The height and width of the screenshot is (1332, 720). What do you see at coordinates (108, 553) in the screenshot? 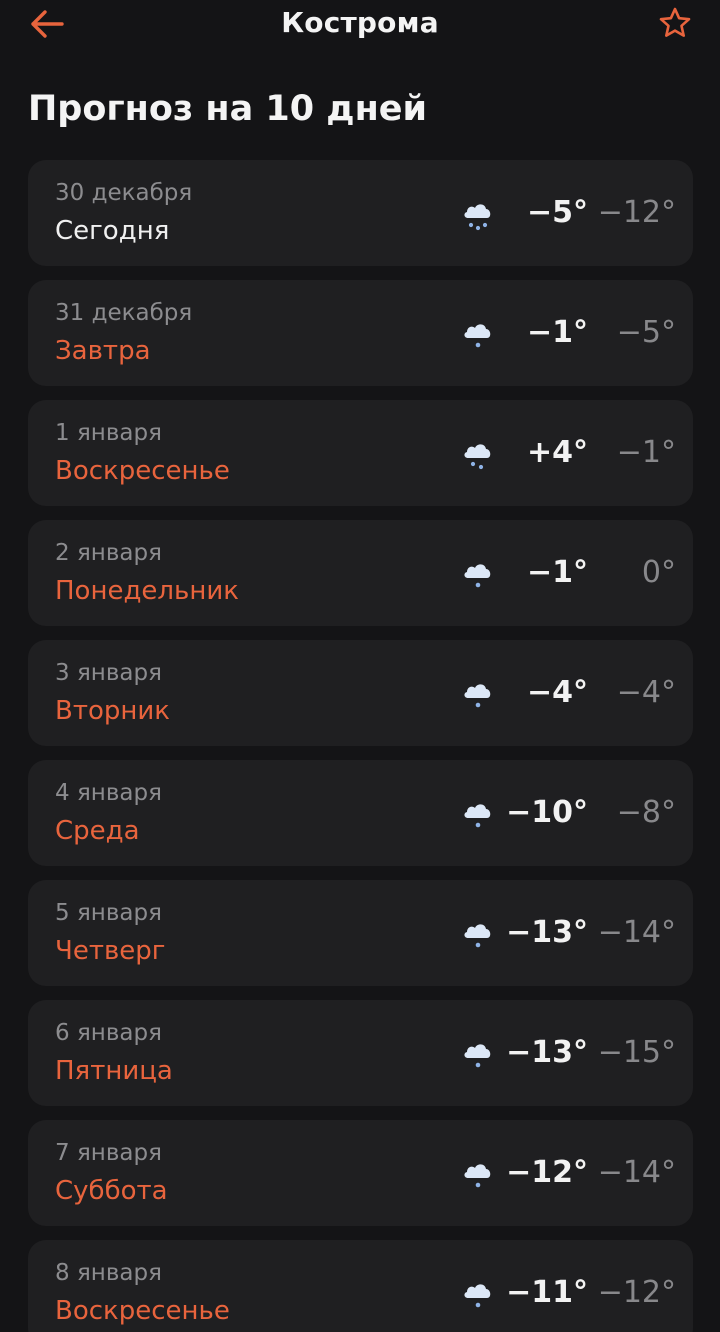
I see `day-date: 2 января` at bounding box center [108, 553].